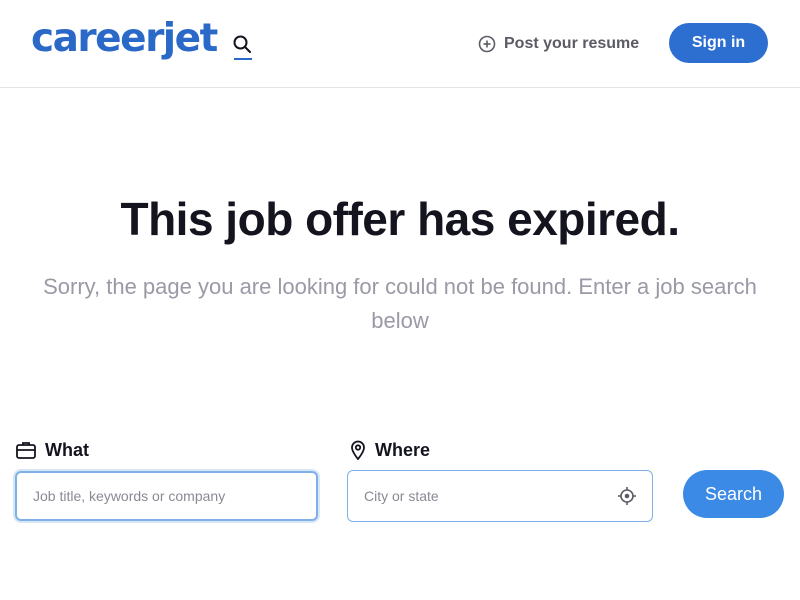  What do you see at coordinates (243, 59) in the screenshot?
I see `active-underline` at bounding box center [243, 59].